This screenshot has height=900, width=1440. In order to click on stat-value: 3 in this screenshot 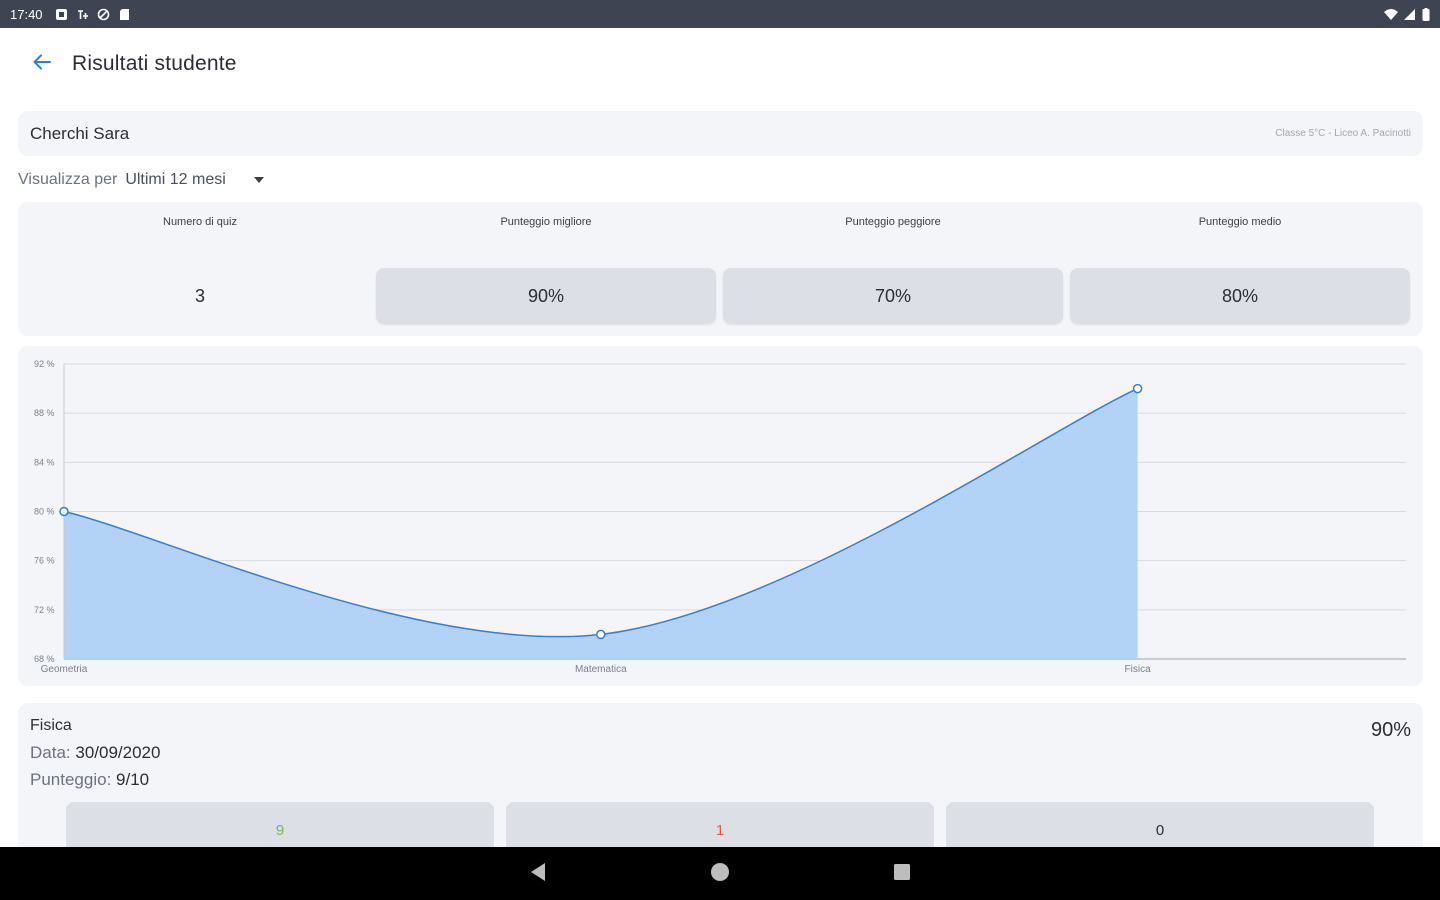, I will do `click(199, 295)`.